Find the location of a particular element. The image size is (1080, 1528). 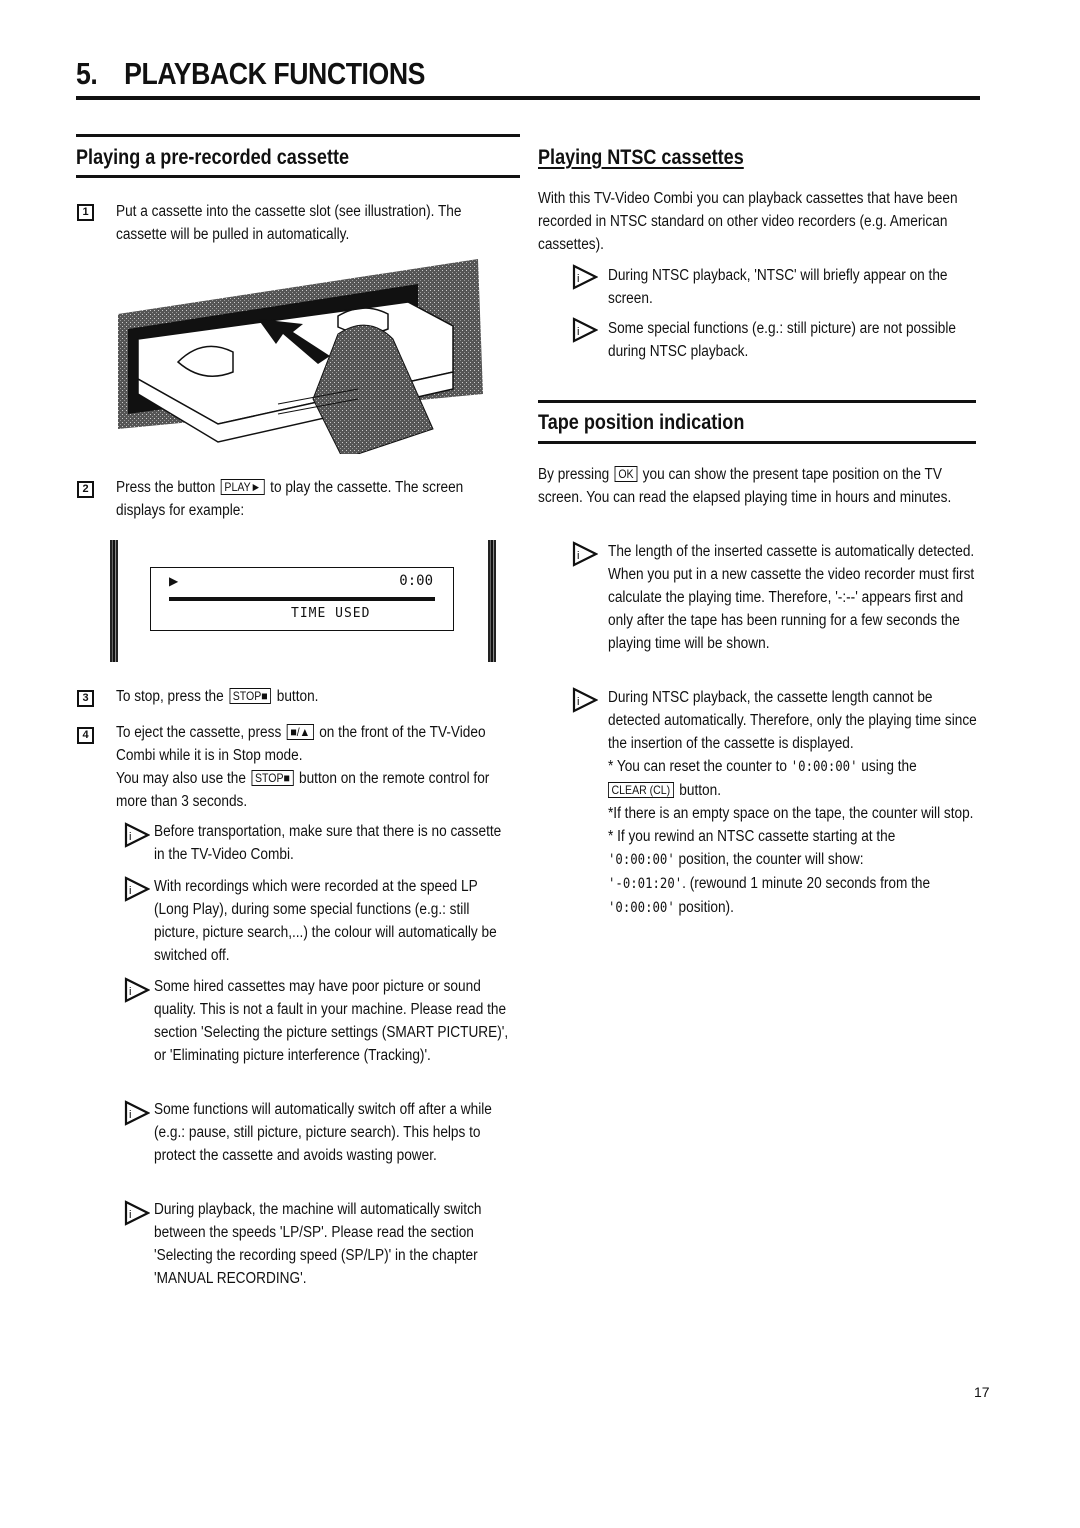

bullet-3-code-1: '0:00:00' is located at coordinates (641, 860).